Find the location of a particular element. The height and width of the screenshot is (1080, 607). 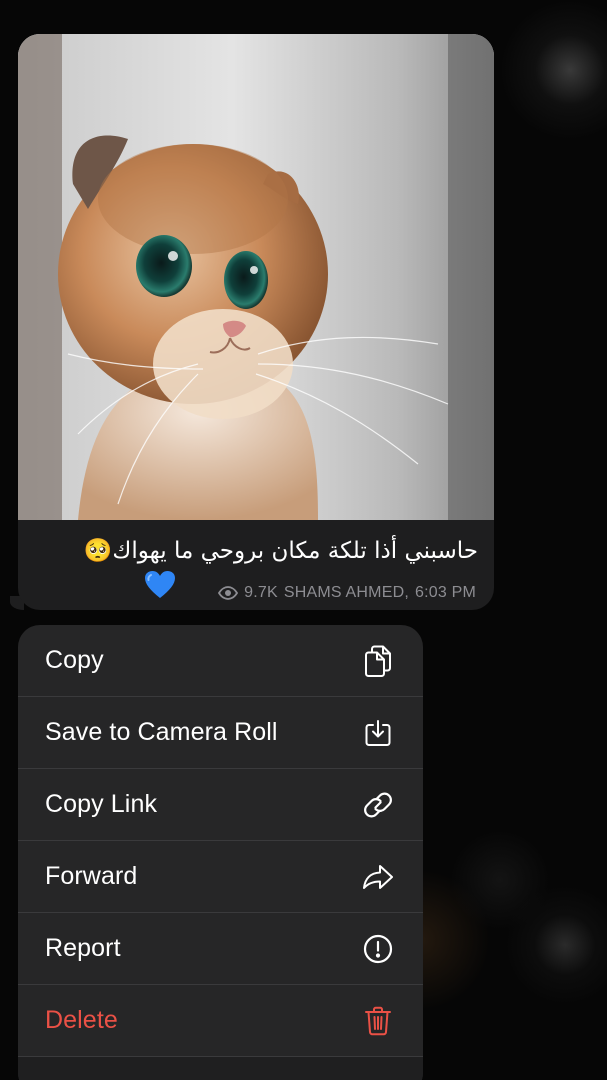

menu-item-label: Save to Camera Roll is located at coordinates (161, 732).